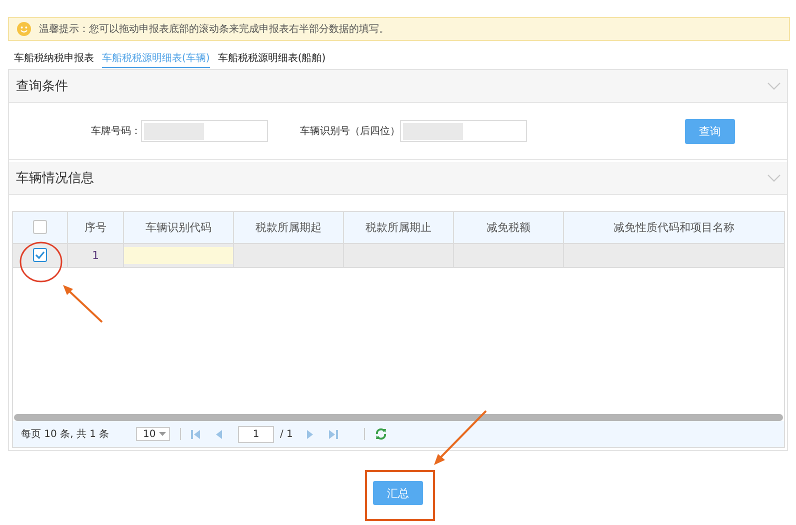 The height and width of the screenshot is (525, 796). I want to click on column-header: 车辆识别代码, so click(179, 227).